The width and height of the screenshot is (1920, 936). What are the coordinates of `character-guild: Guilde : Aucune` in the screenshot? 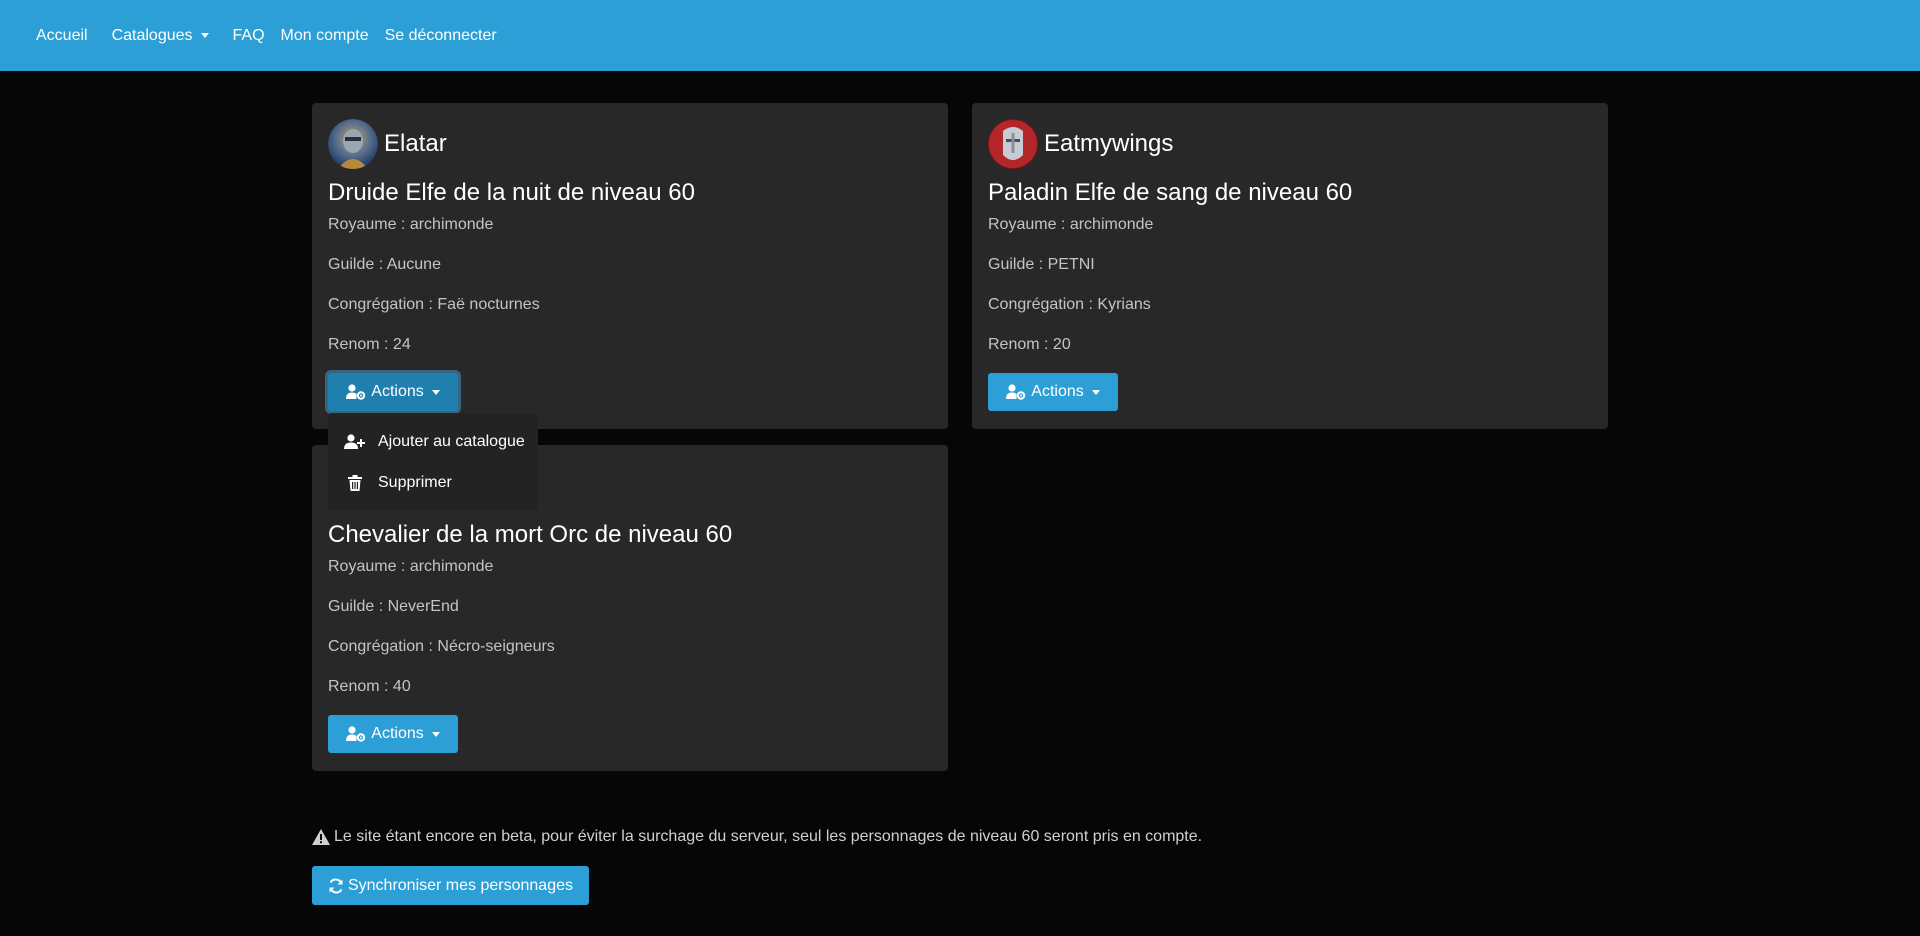 It's located at (384, 264).